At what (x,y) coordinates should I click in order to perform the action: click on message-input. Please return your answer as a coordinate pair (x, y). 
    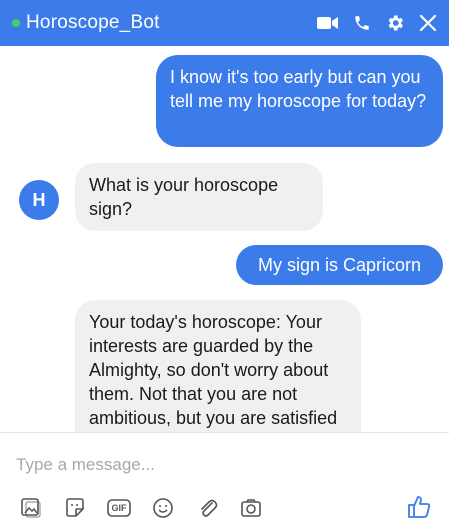
    Looking at the image, I should click on (221, 465).